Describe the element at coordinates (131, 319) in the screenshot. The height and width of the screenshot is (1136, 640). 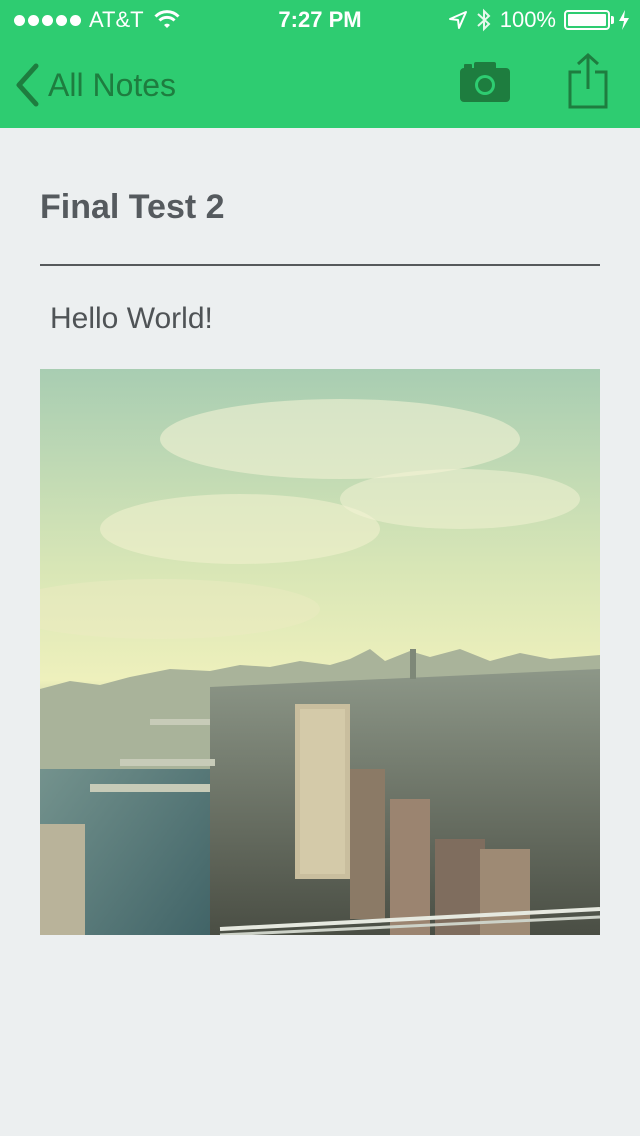
I see `note-body: Hello World!` at that location.